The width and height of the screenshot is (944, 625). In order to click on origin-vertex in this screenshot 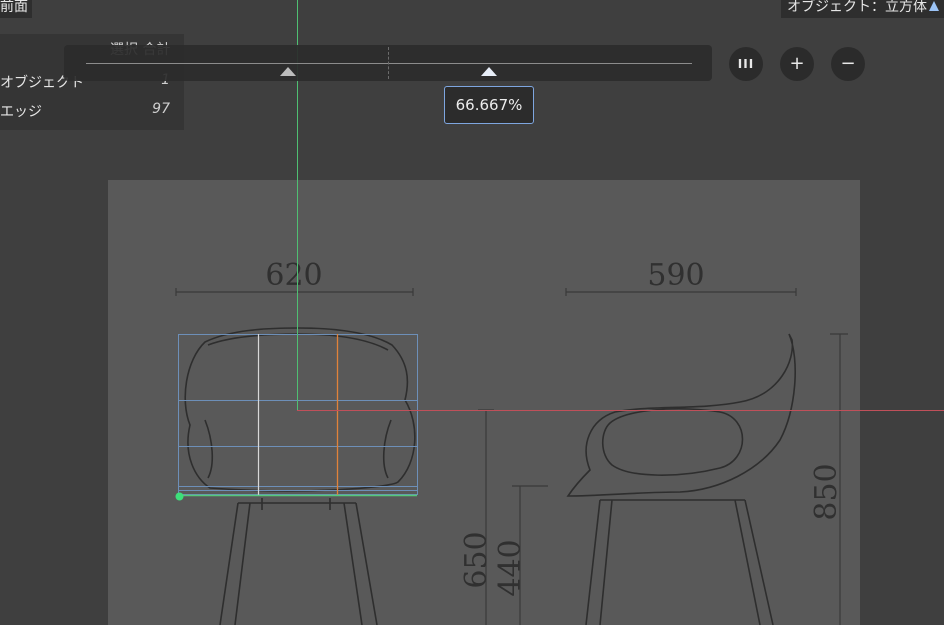, I will do `click(179, 496)`.